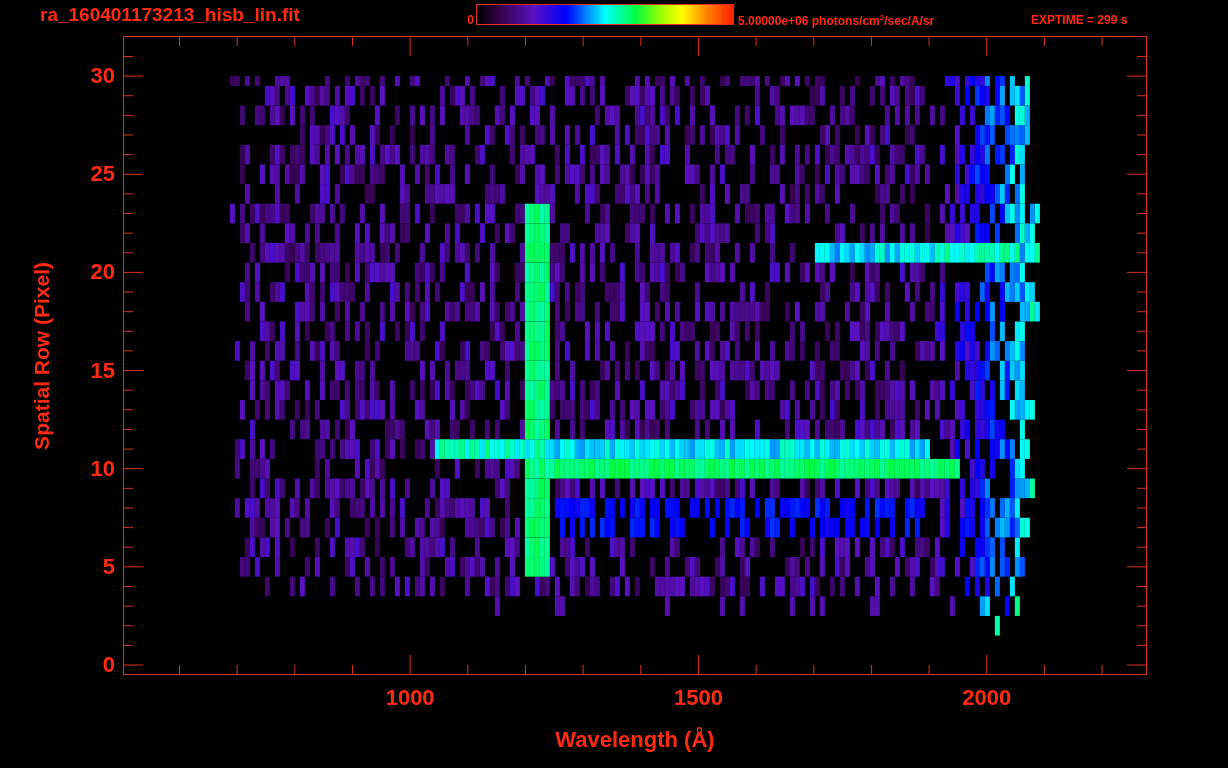 This screenshot has height=768, width=1228. I want to click on y-tick-label: 25, so click(102, 174).